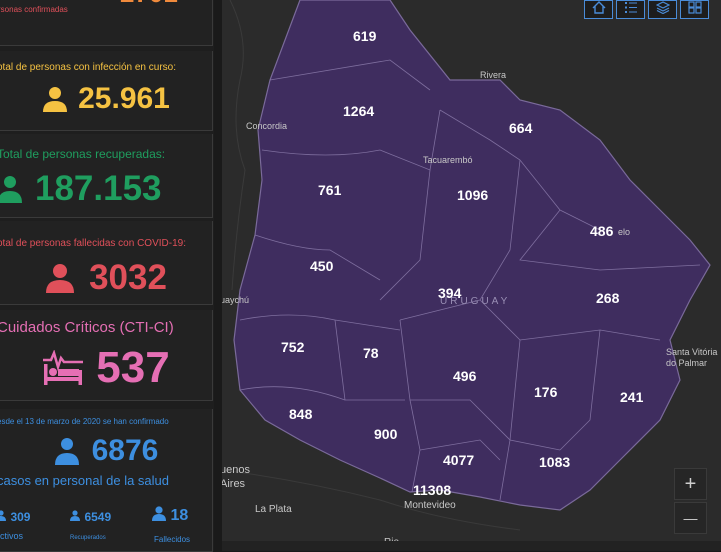 This screenshot has width=721, height=552. I want to click on city-label-buenos-aires: uenos Aires, so click(236, 477).